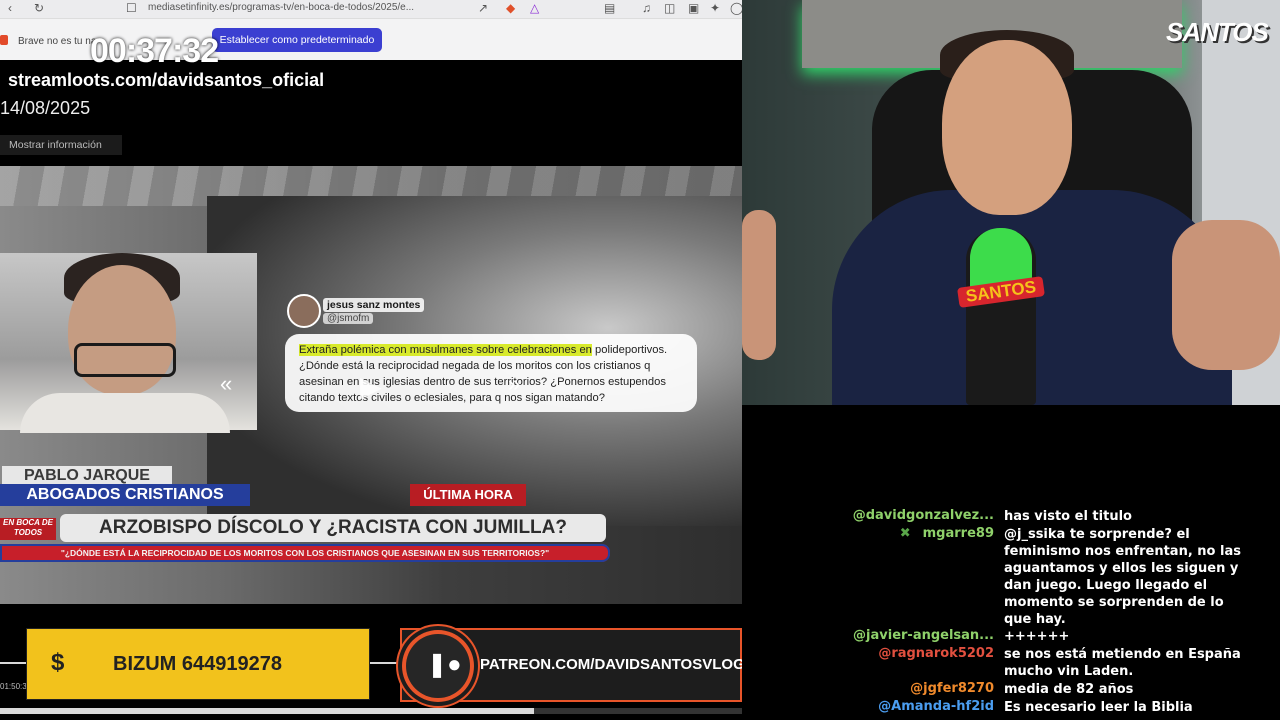 Image resolution: width=1280 pixels, height=720 pixels. Describe the element at coordinates (131, 8) in the screenshot. I see `bookmark-icon: ☐` at that location.